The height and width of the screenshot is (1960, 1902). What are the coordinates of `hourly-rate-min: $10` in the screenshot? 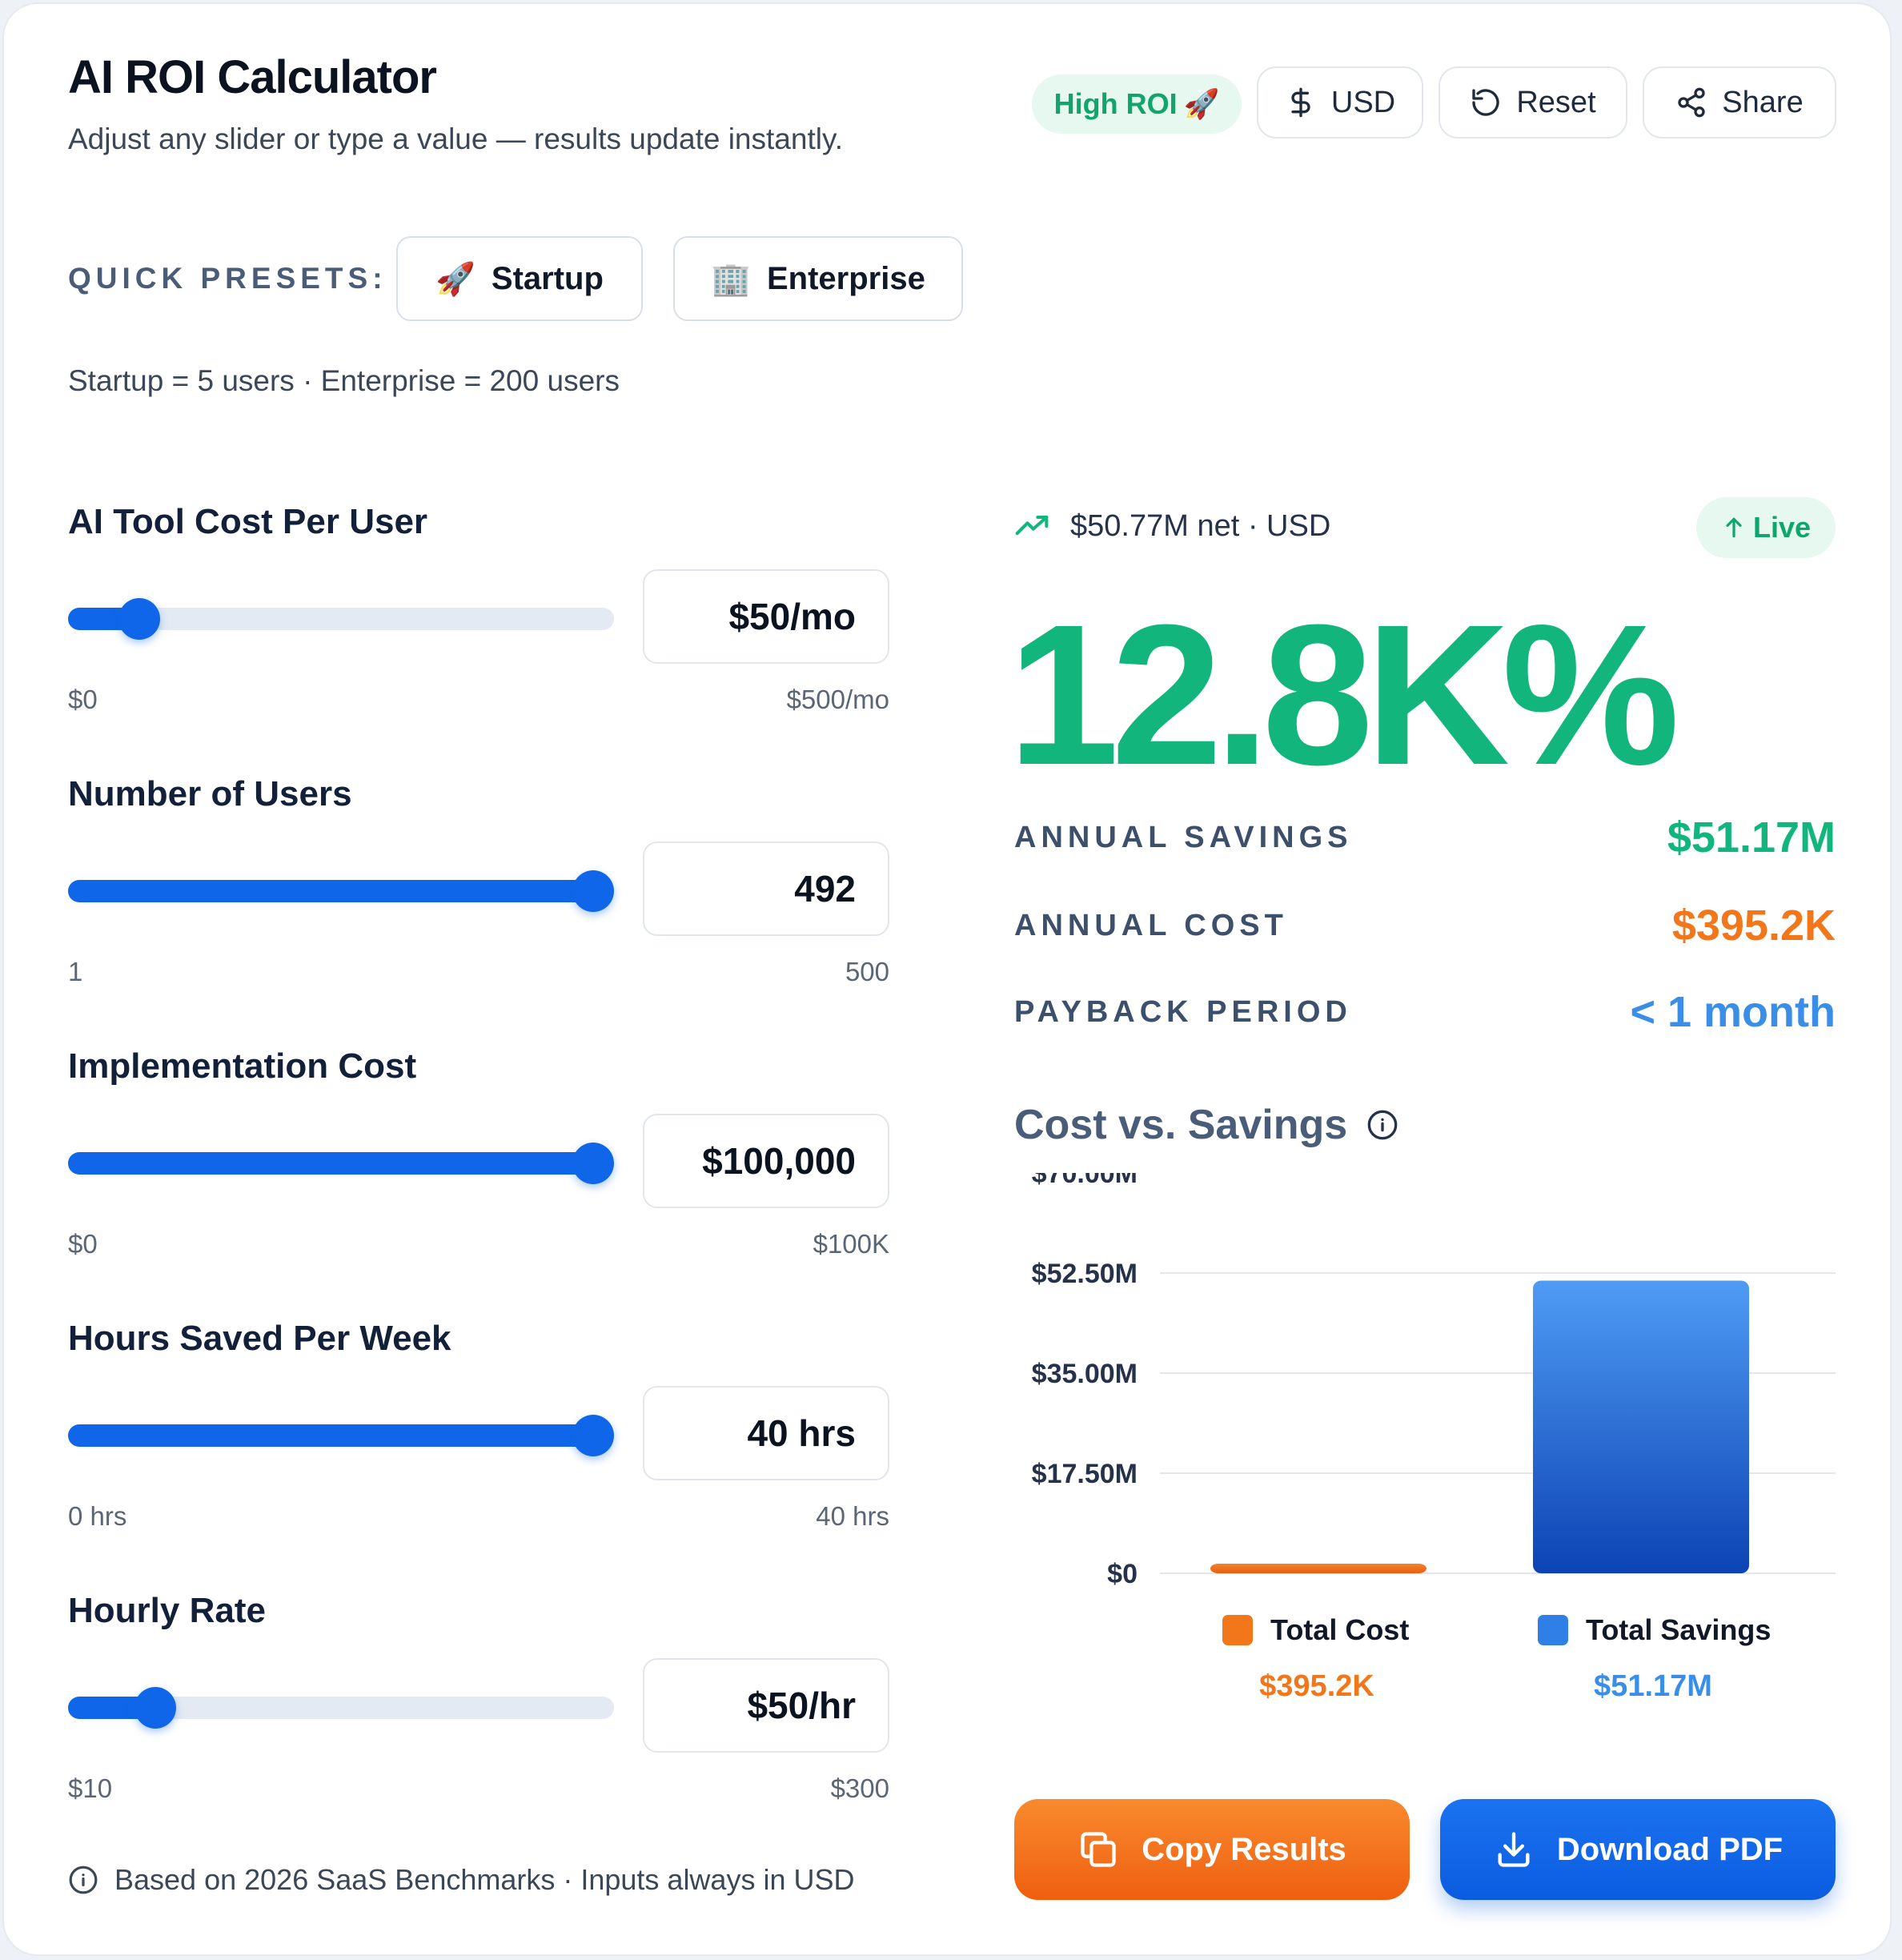 It's located at (90, 1788).